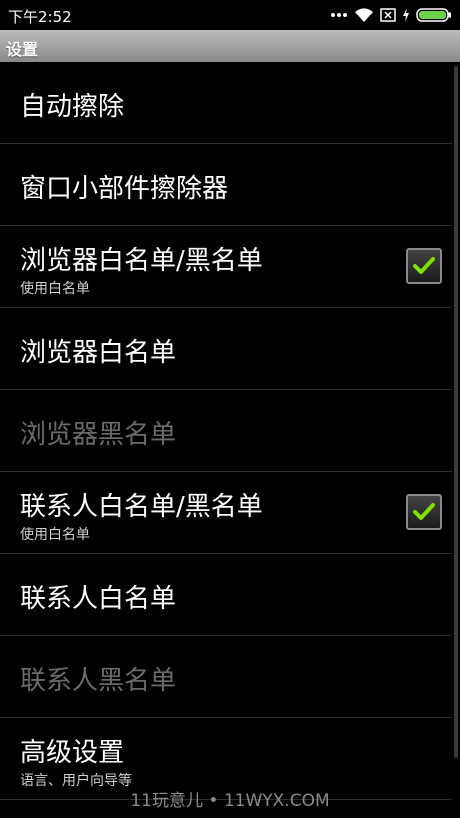 This screenshot has height=818, width=460. I want to click on page-title: 设置, so click(22, 49).